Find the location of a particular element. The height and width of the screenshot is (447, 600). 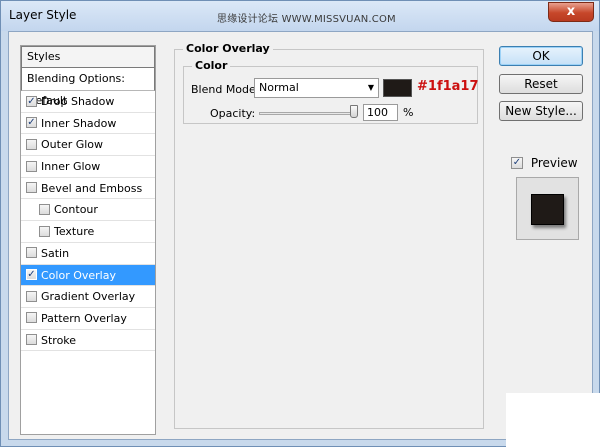

style-item-inner-shadow: ✓ Inner Shadow is located at coordinates (88, 124).